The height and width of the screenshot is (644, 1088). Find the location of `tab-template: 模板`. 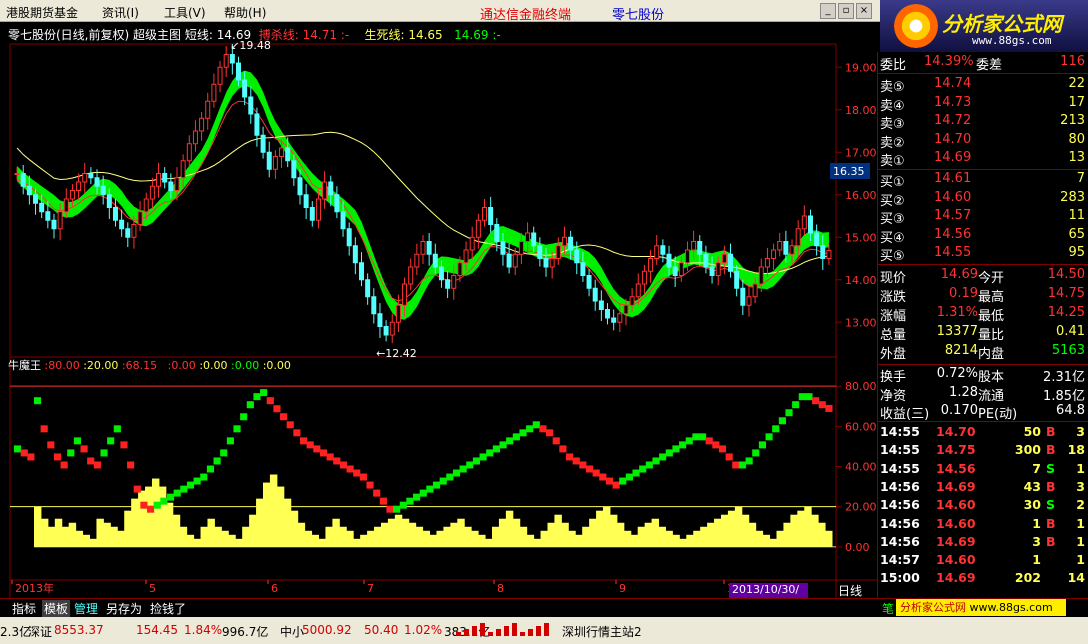

tab-template: 模板 is located at coordinates (56, 608).